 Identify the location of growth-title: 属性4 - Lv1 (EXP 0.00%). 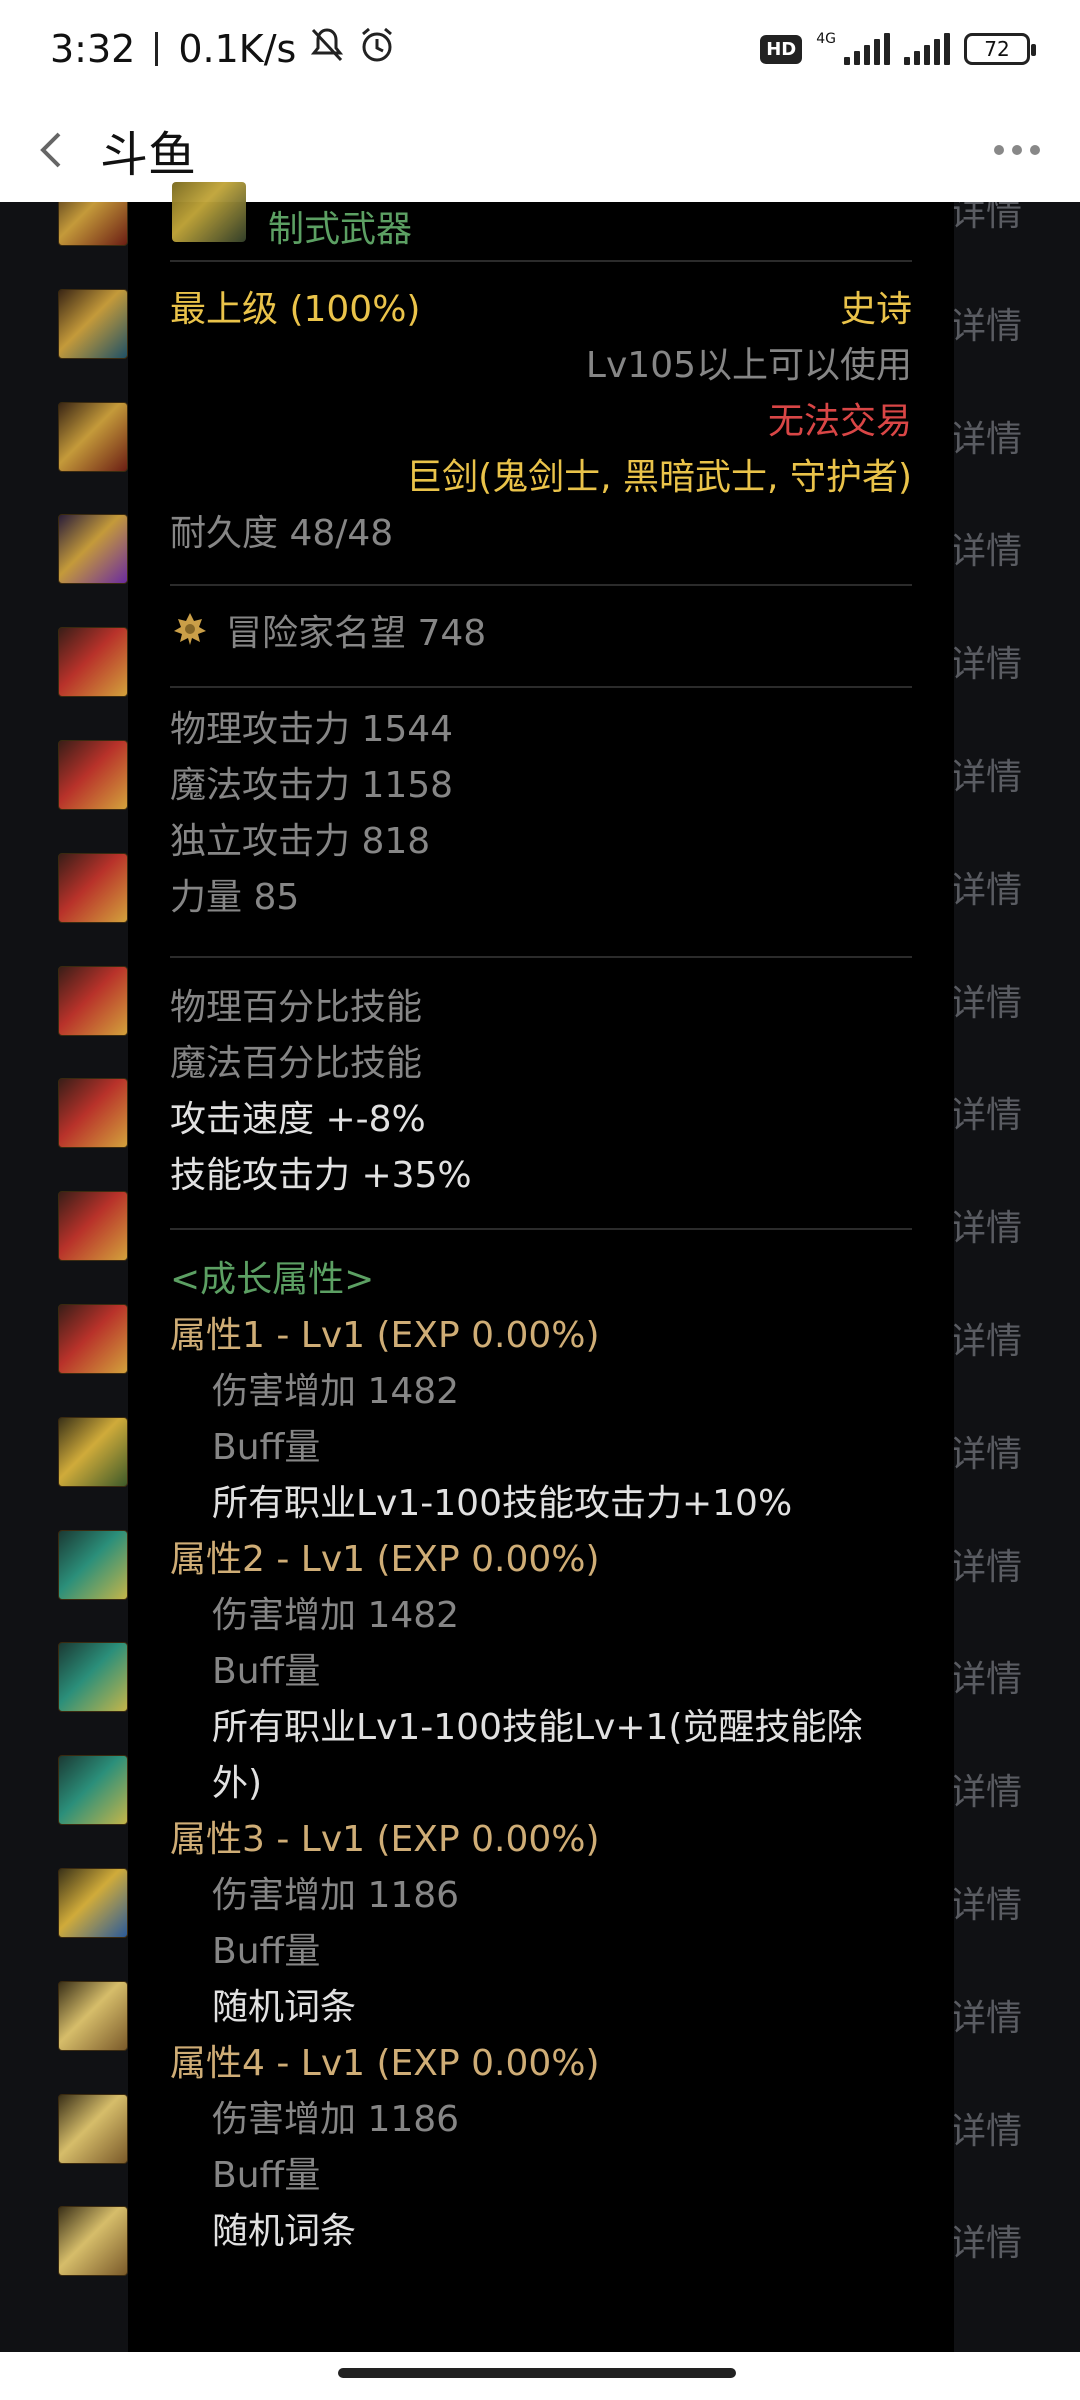
(385, 2063).